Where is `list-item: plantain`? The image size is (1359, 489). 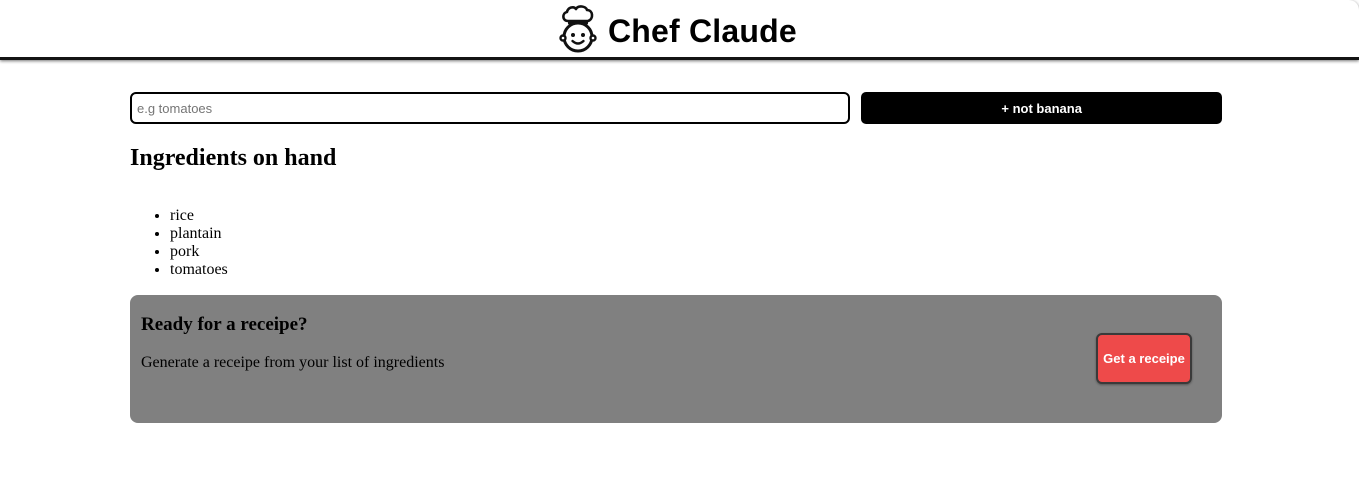
list-item: plantain is located at coordinates (199, 234).